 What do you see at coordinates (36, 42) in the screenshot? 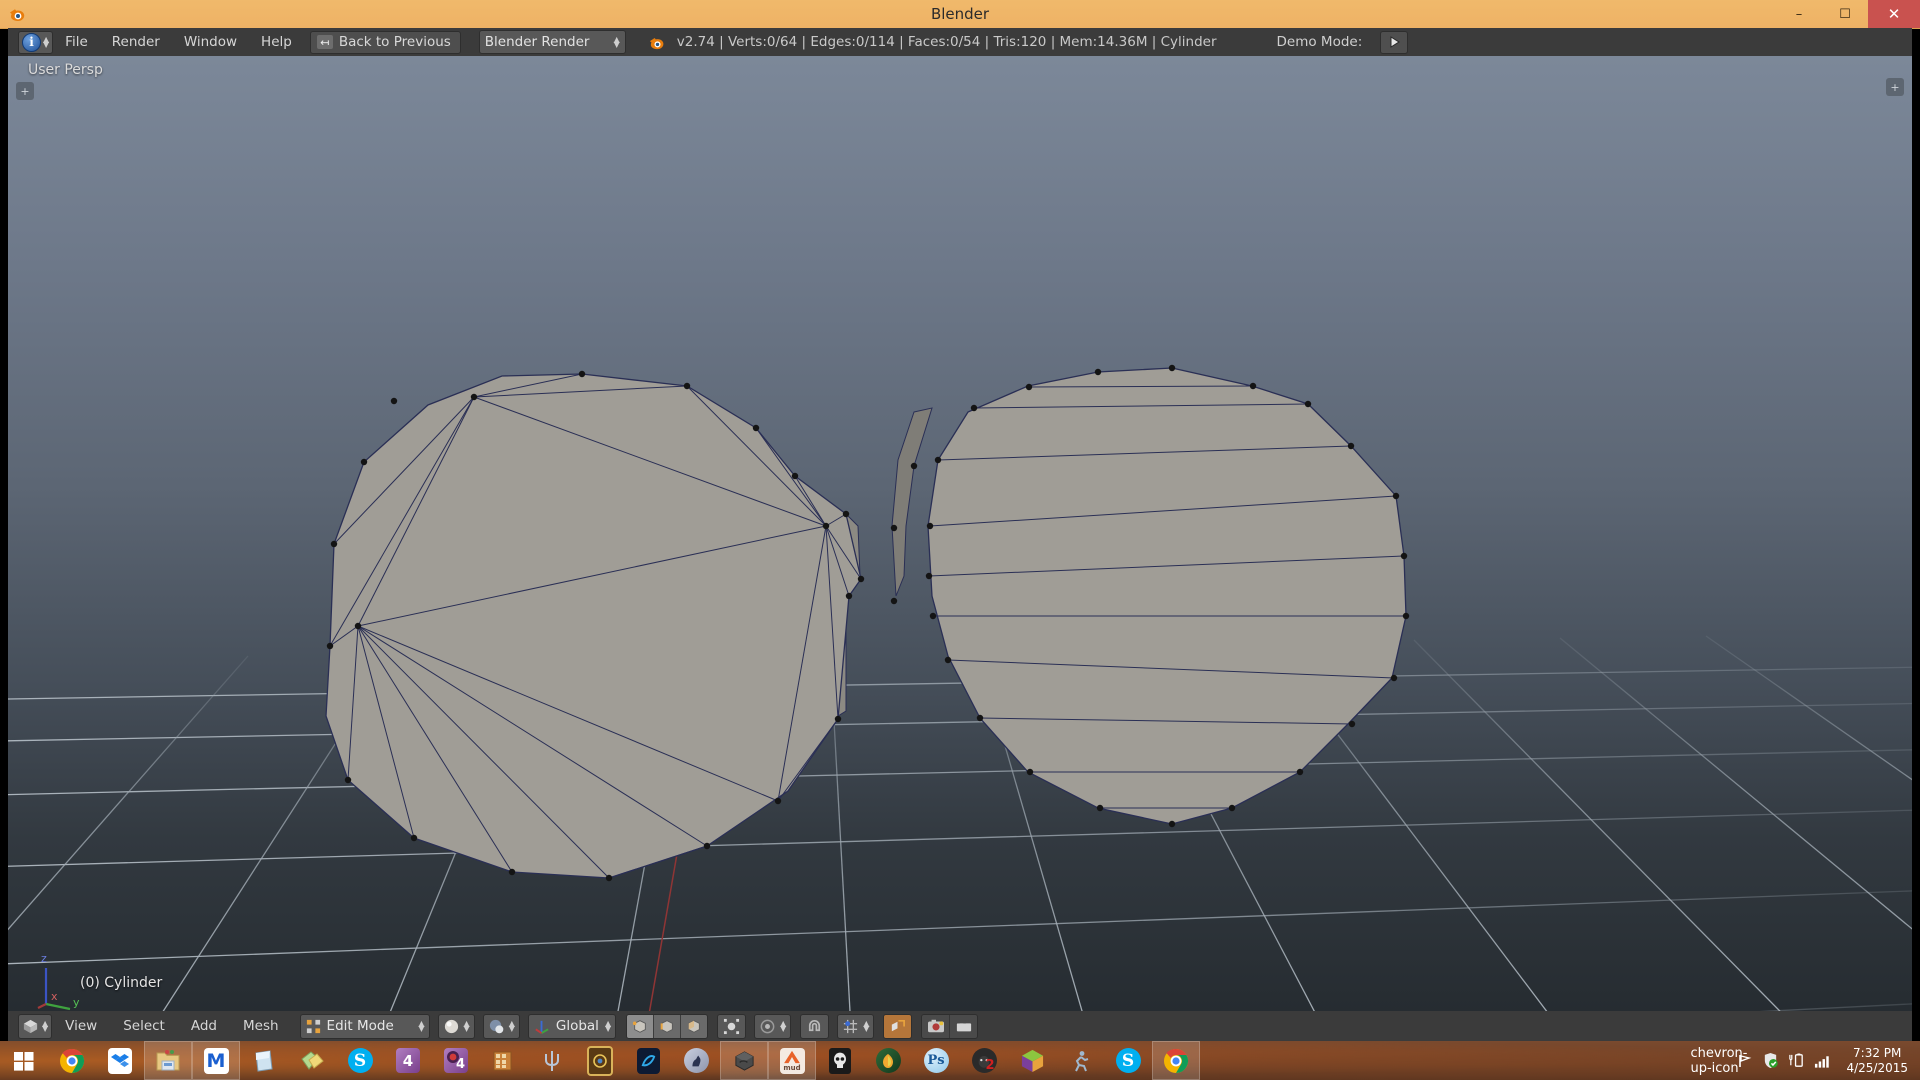
I see `editor-type-selector: i ▲ ▼` at bounding box center [36, 42].